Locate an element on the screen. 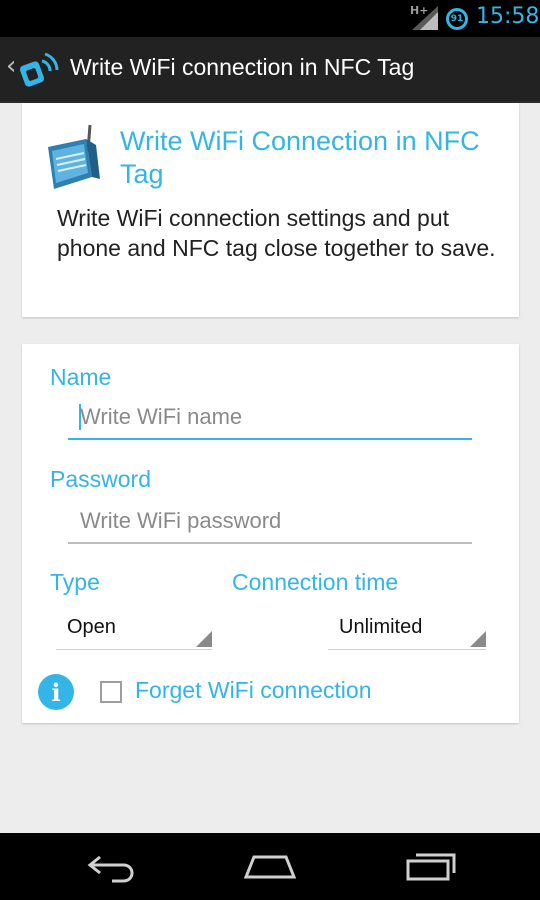 Image resolution: width=540 pixels, height=900 pixels. password-label: Password is located at coordinates (100, 479).